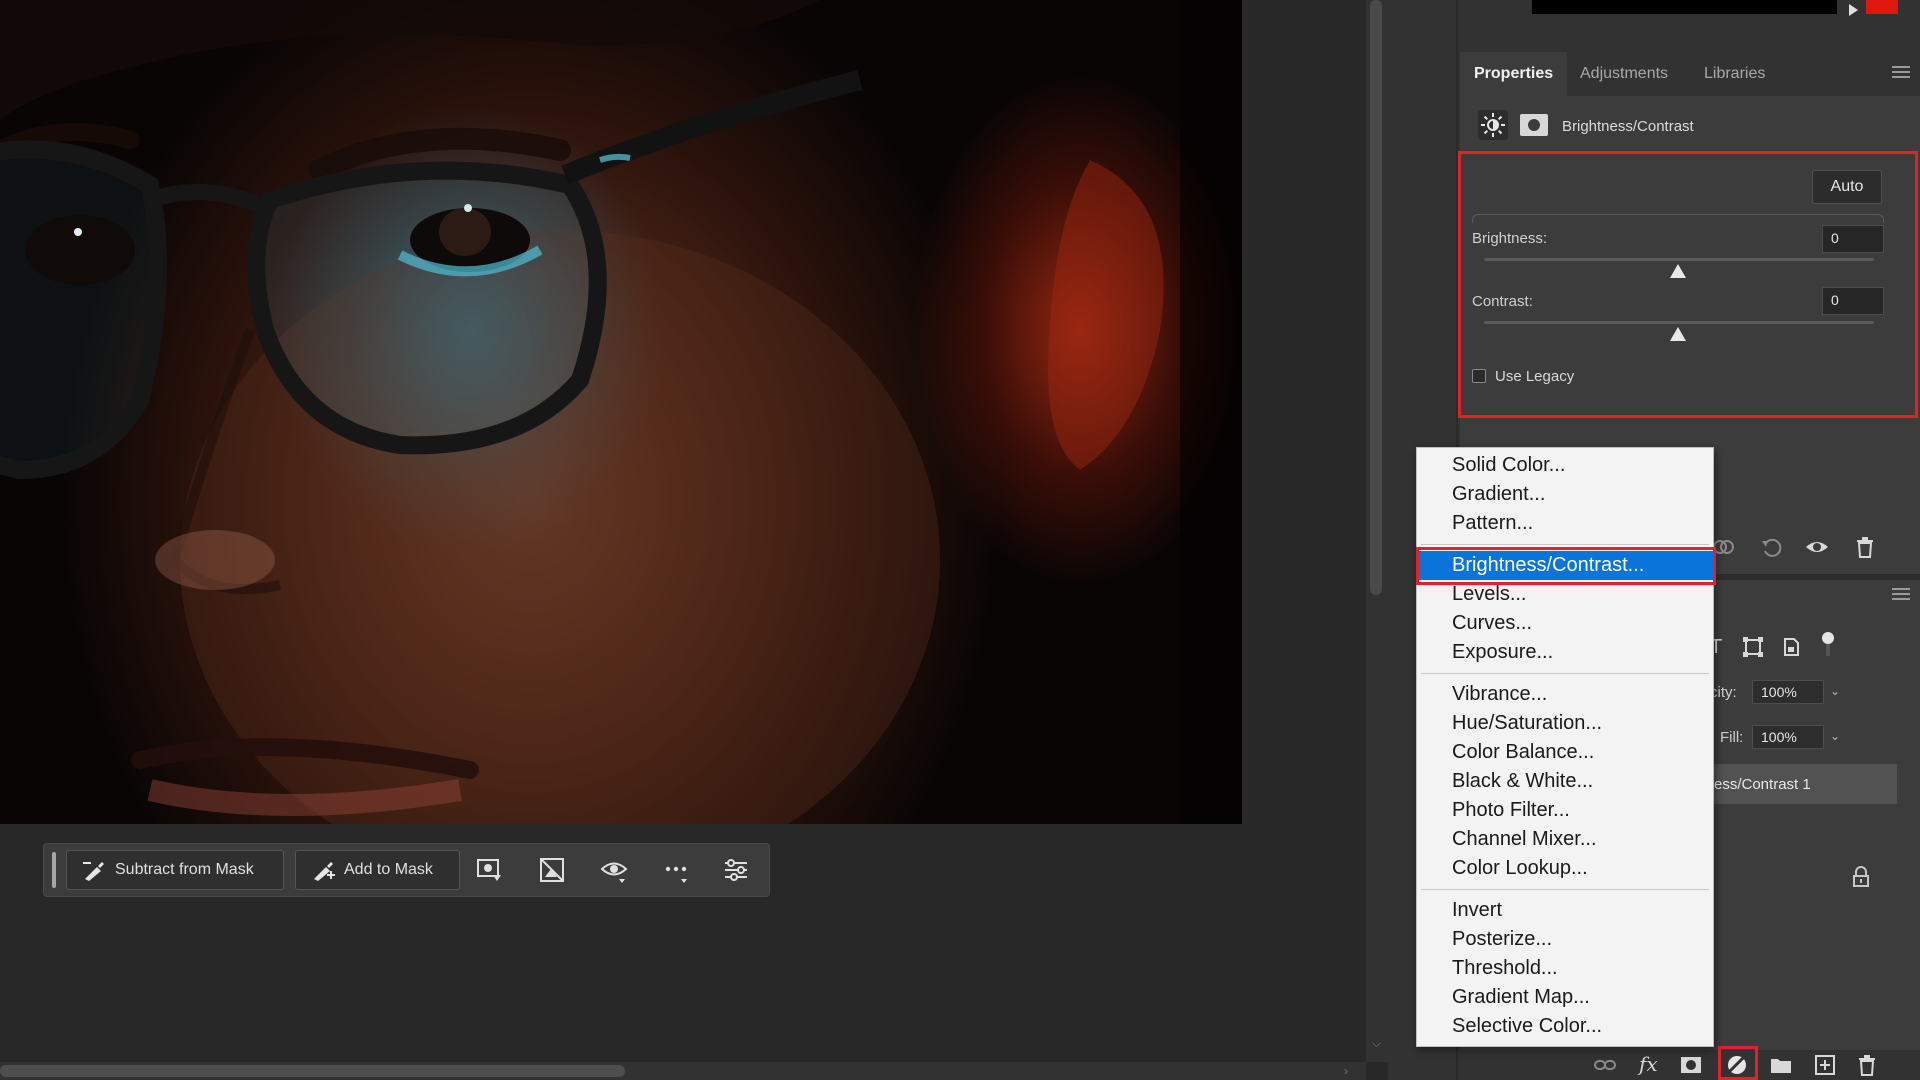 Image resolution: width=1920 pixels, height=1080 pixels. I want to click on brightness-value-field: 0, so click(1853, 239).